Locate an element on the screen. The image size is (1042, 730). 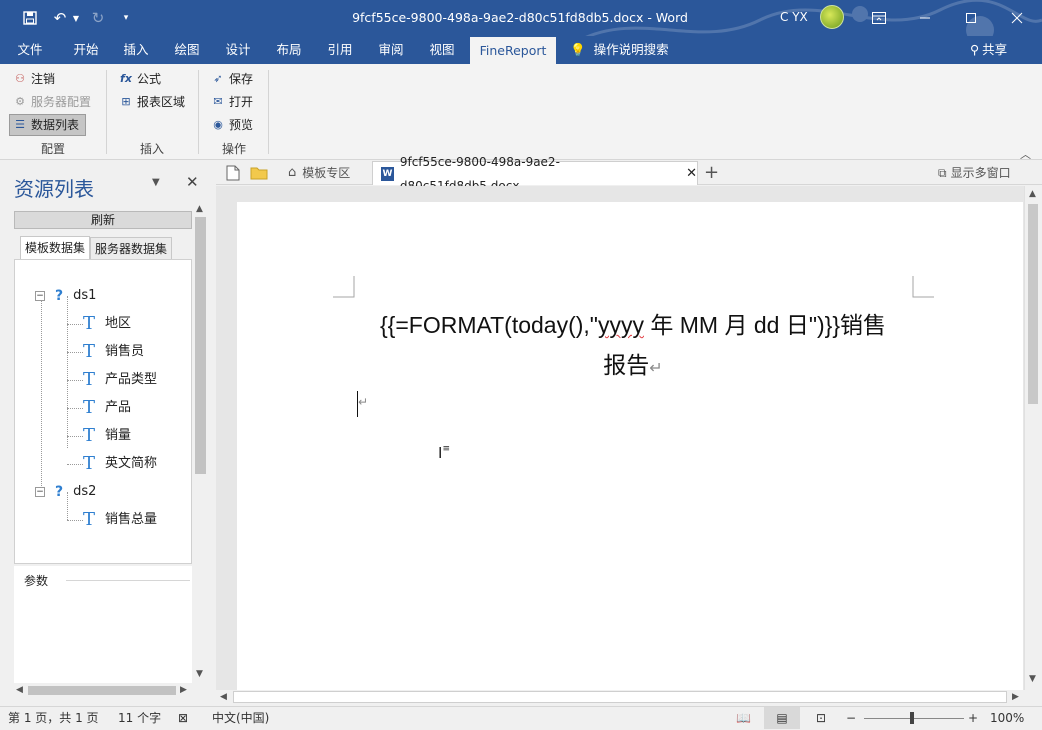
web-layout-icon: ⊡ is located at coordinates (821, 718).